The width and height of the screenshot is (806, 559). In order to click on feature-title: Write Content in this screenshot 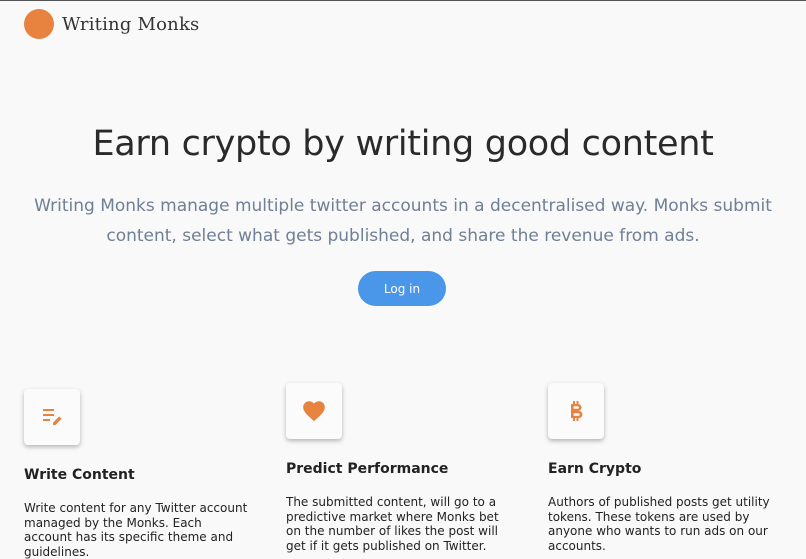, I will do `click(79, 475)`.